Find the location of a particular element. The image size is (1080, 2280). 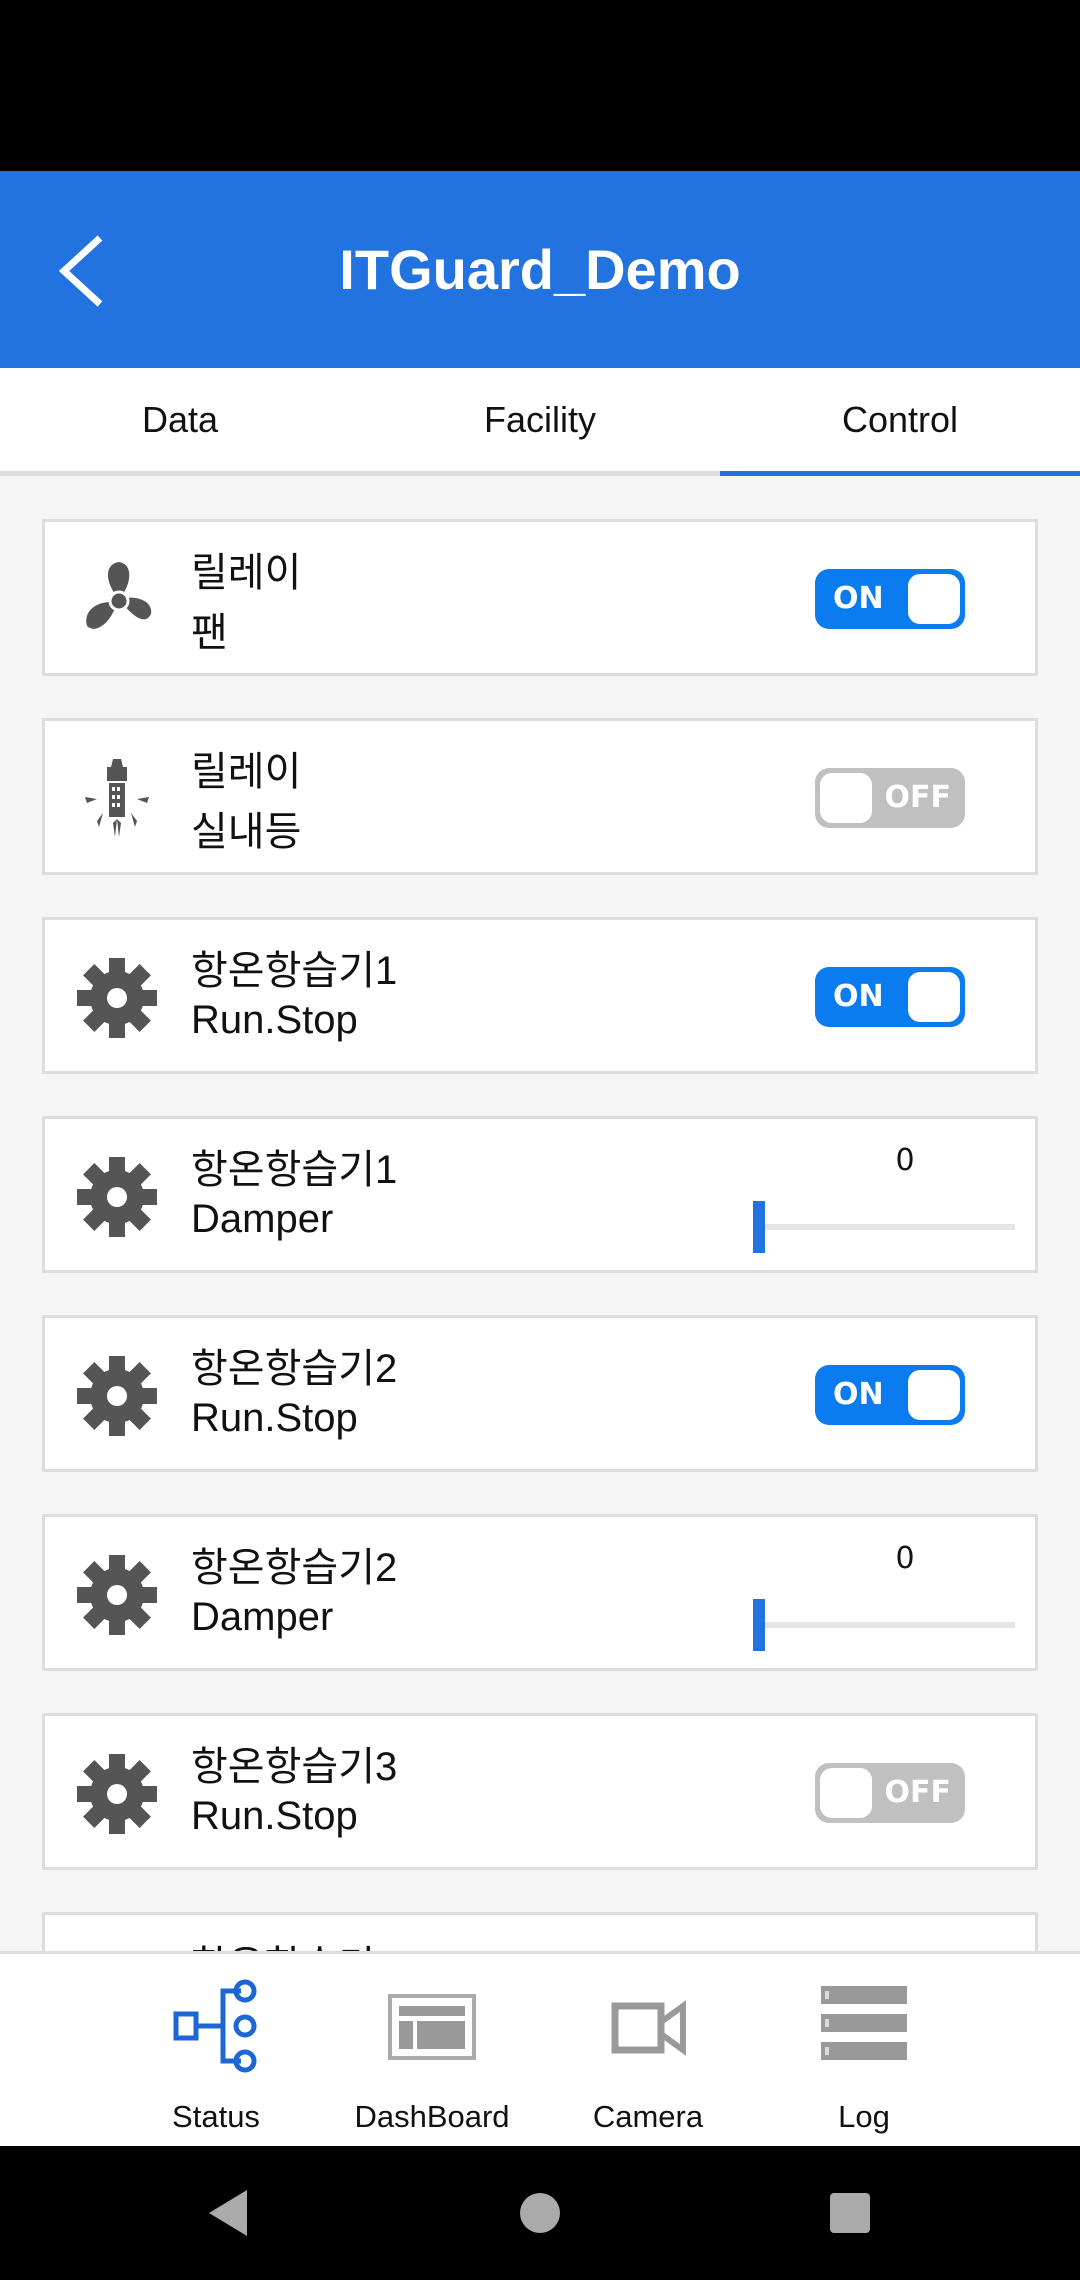

page-title: ITGuard_Demo is located at coordinates (540, 269).